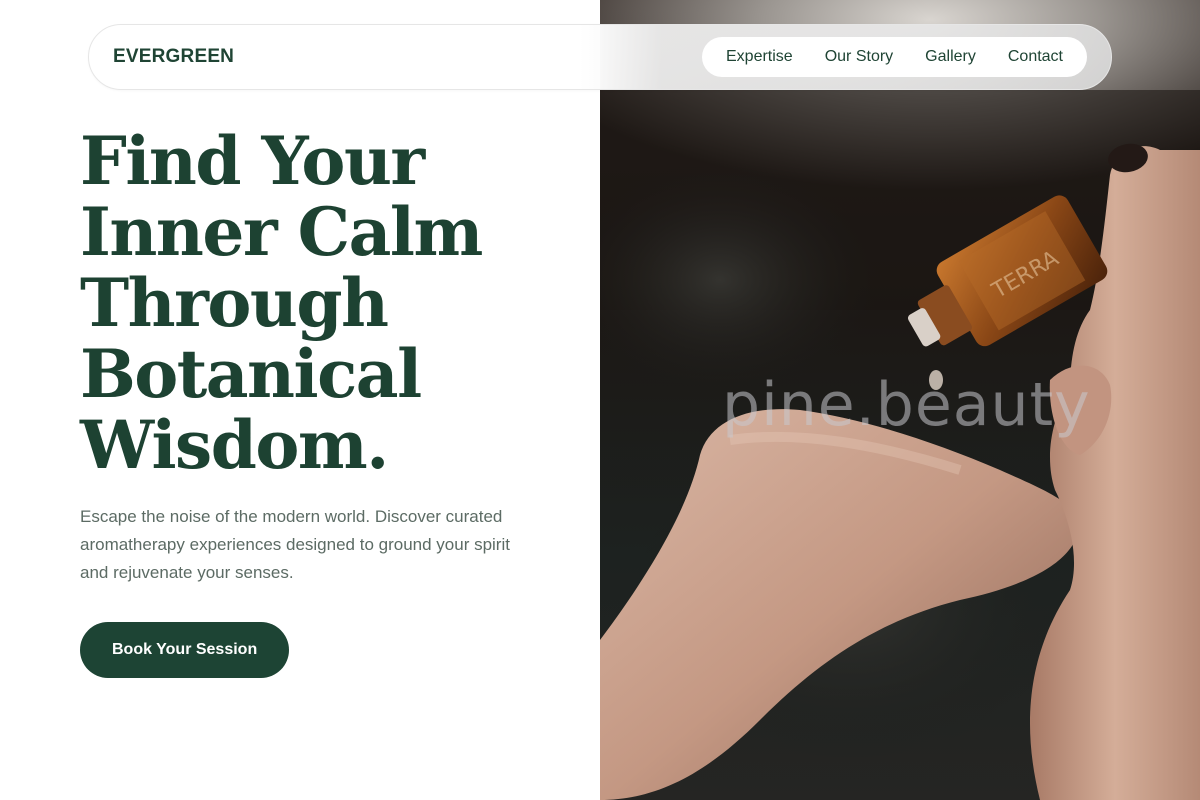 This screenshot has height=800, width=1200. Describe the element at coordinates (234, 445) in the screenshot. I see `headline-line: Wisdom.` at that location.